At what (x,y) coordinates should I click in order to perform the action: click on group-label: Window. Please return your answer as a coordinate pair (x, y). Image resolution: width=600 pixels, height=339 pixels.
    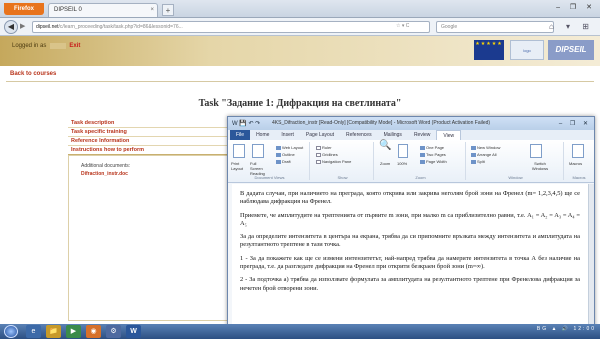
    Looking at the image, I should click on (515, 177).